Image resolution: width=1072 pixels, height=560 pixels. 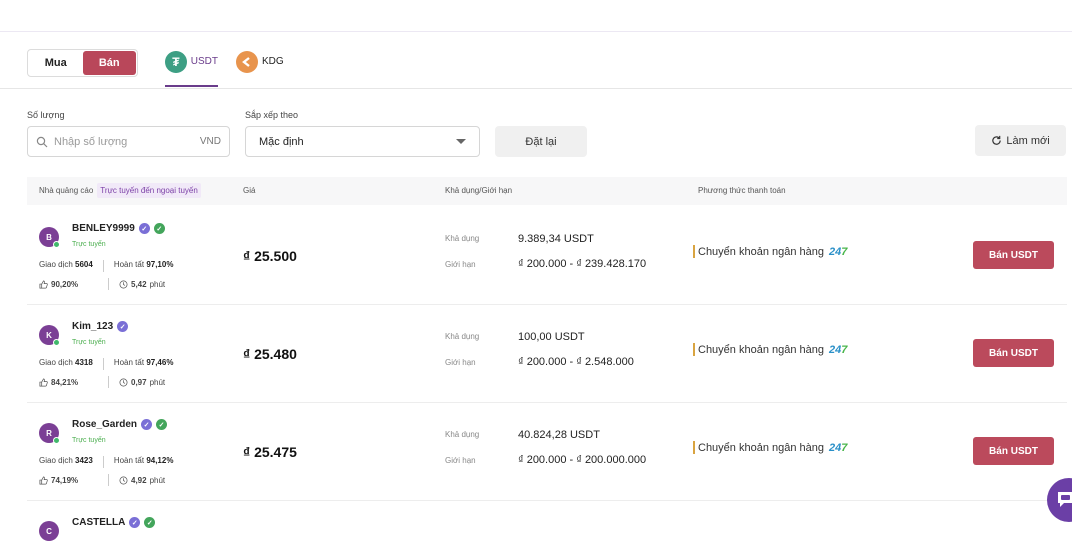 What do you see at coordinates (176, 62) in the screenshot?
I see `tether-icon: ₮` at bounding box center [176, 62].